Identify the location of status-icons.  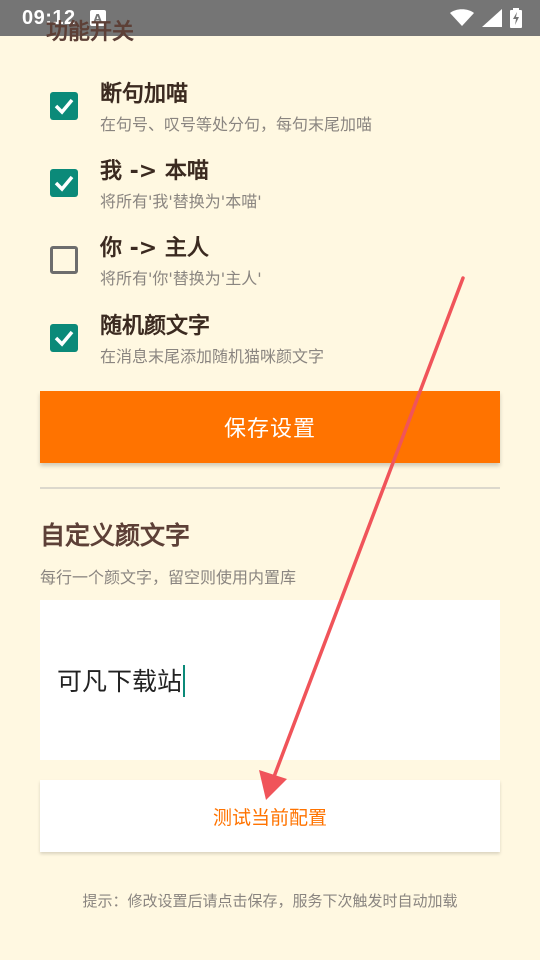
(486, 18).